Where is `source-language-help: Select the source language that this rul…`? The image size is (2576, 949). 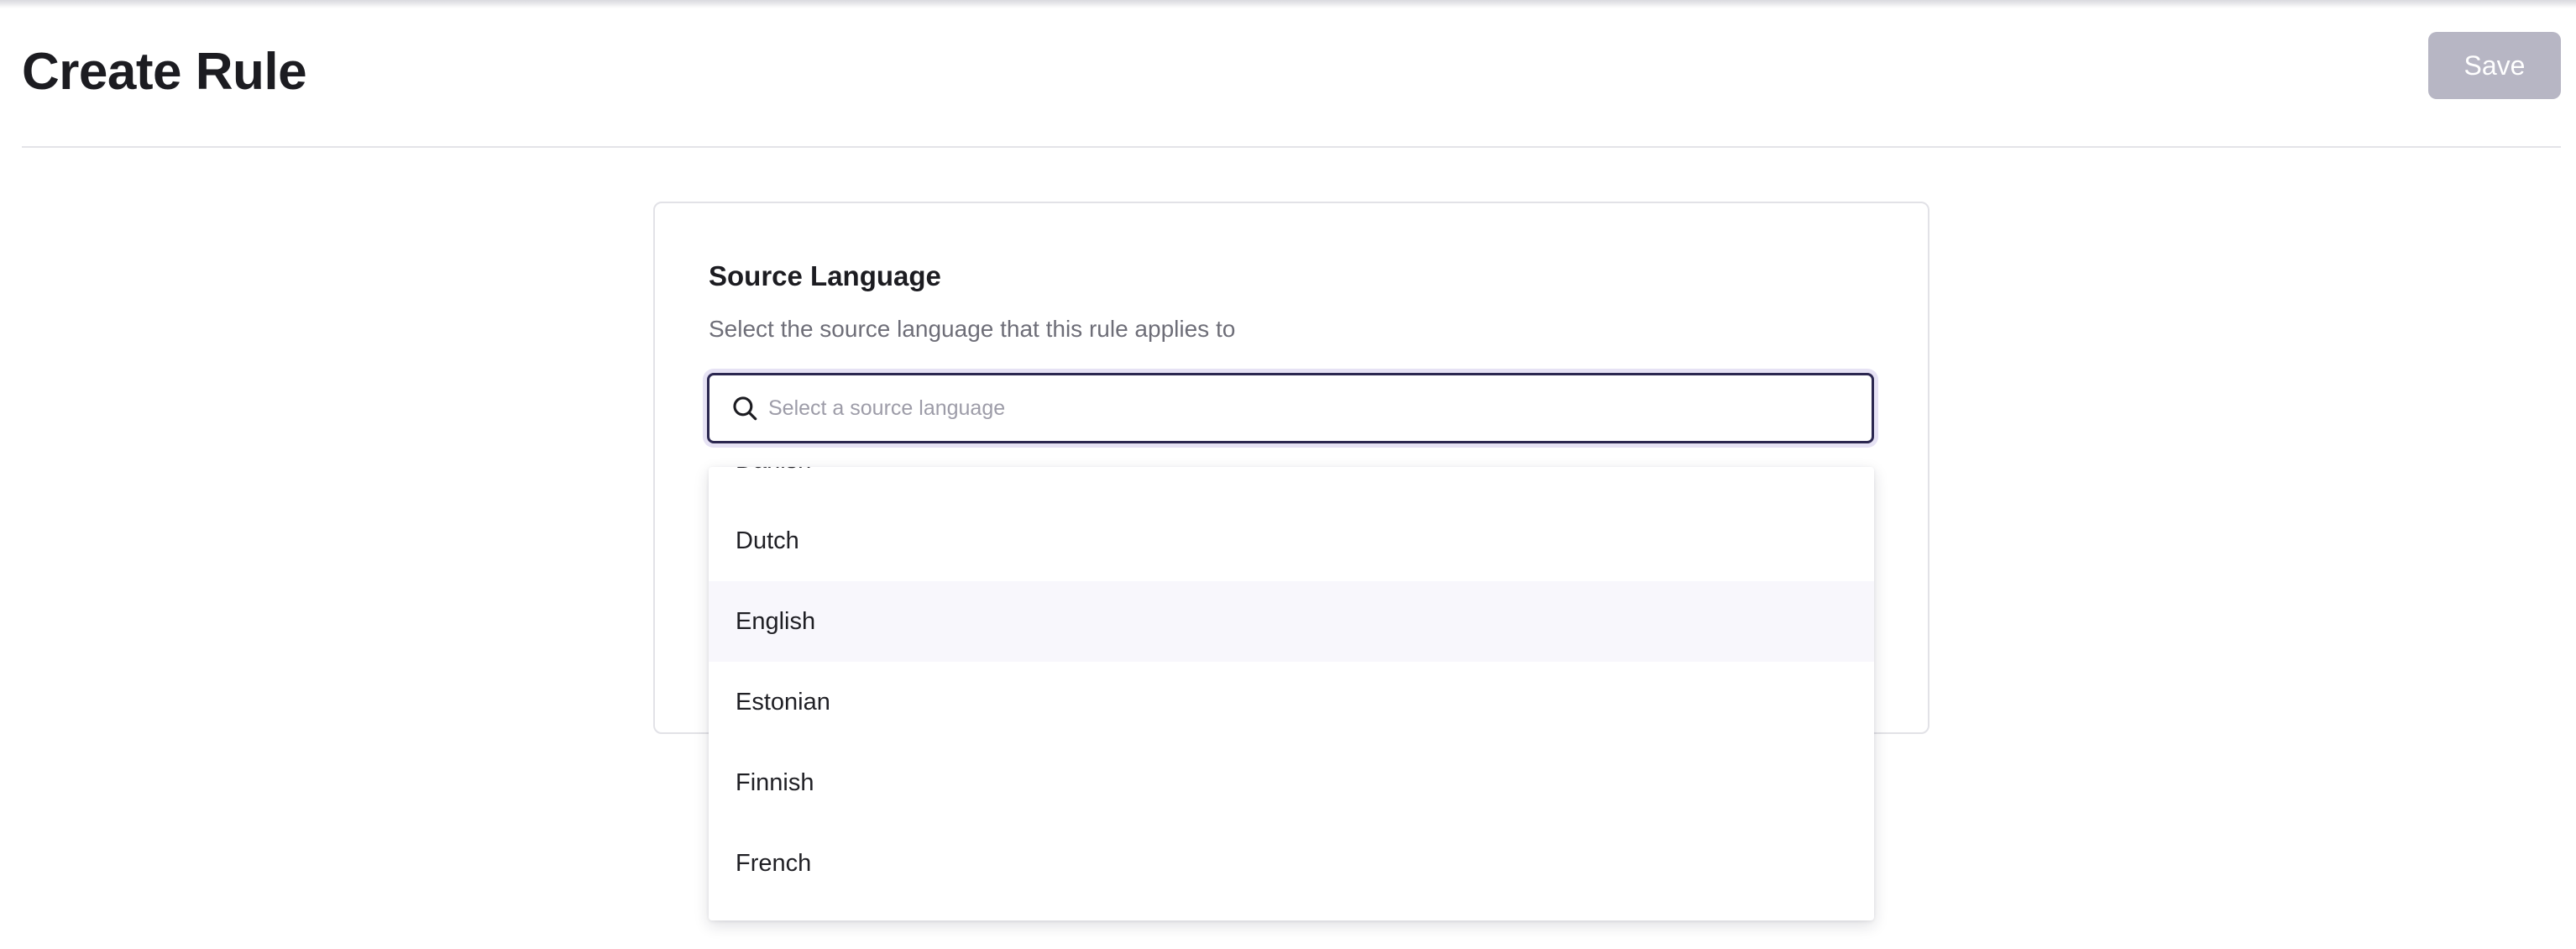
source-language-help: Select the source language that this rul… is located at coordinates (973, 329).